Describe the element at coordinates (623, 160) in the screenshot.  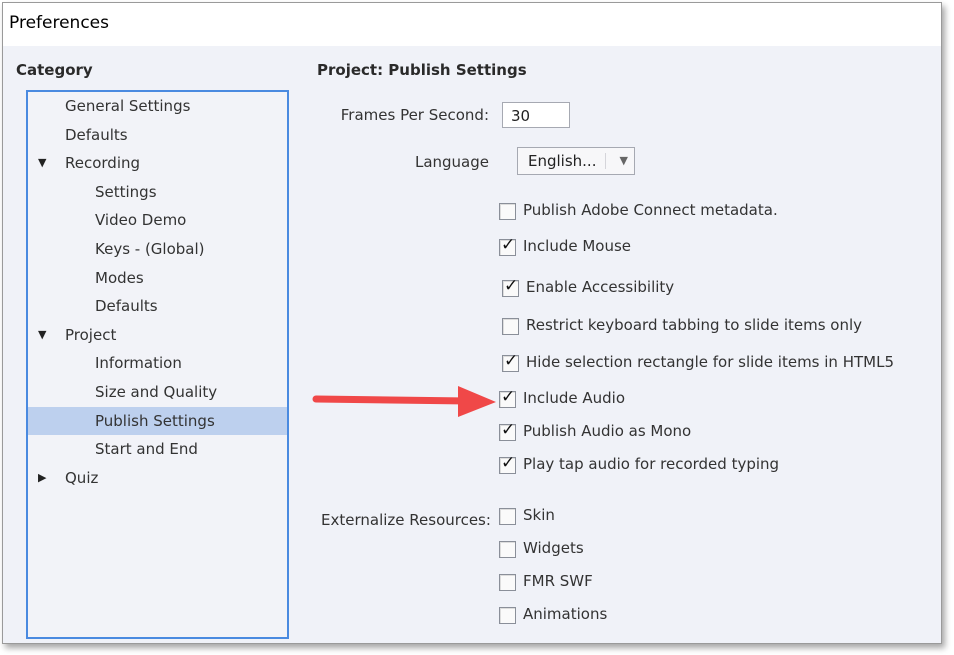
I see `chevron-down-icon: ▼` at that location.